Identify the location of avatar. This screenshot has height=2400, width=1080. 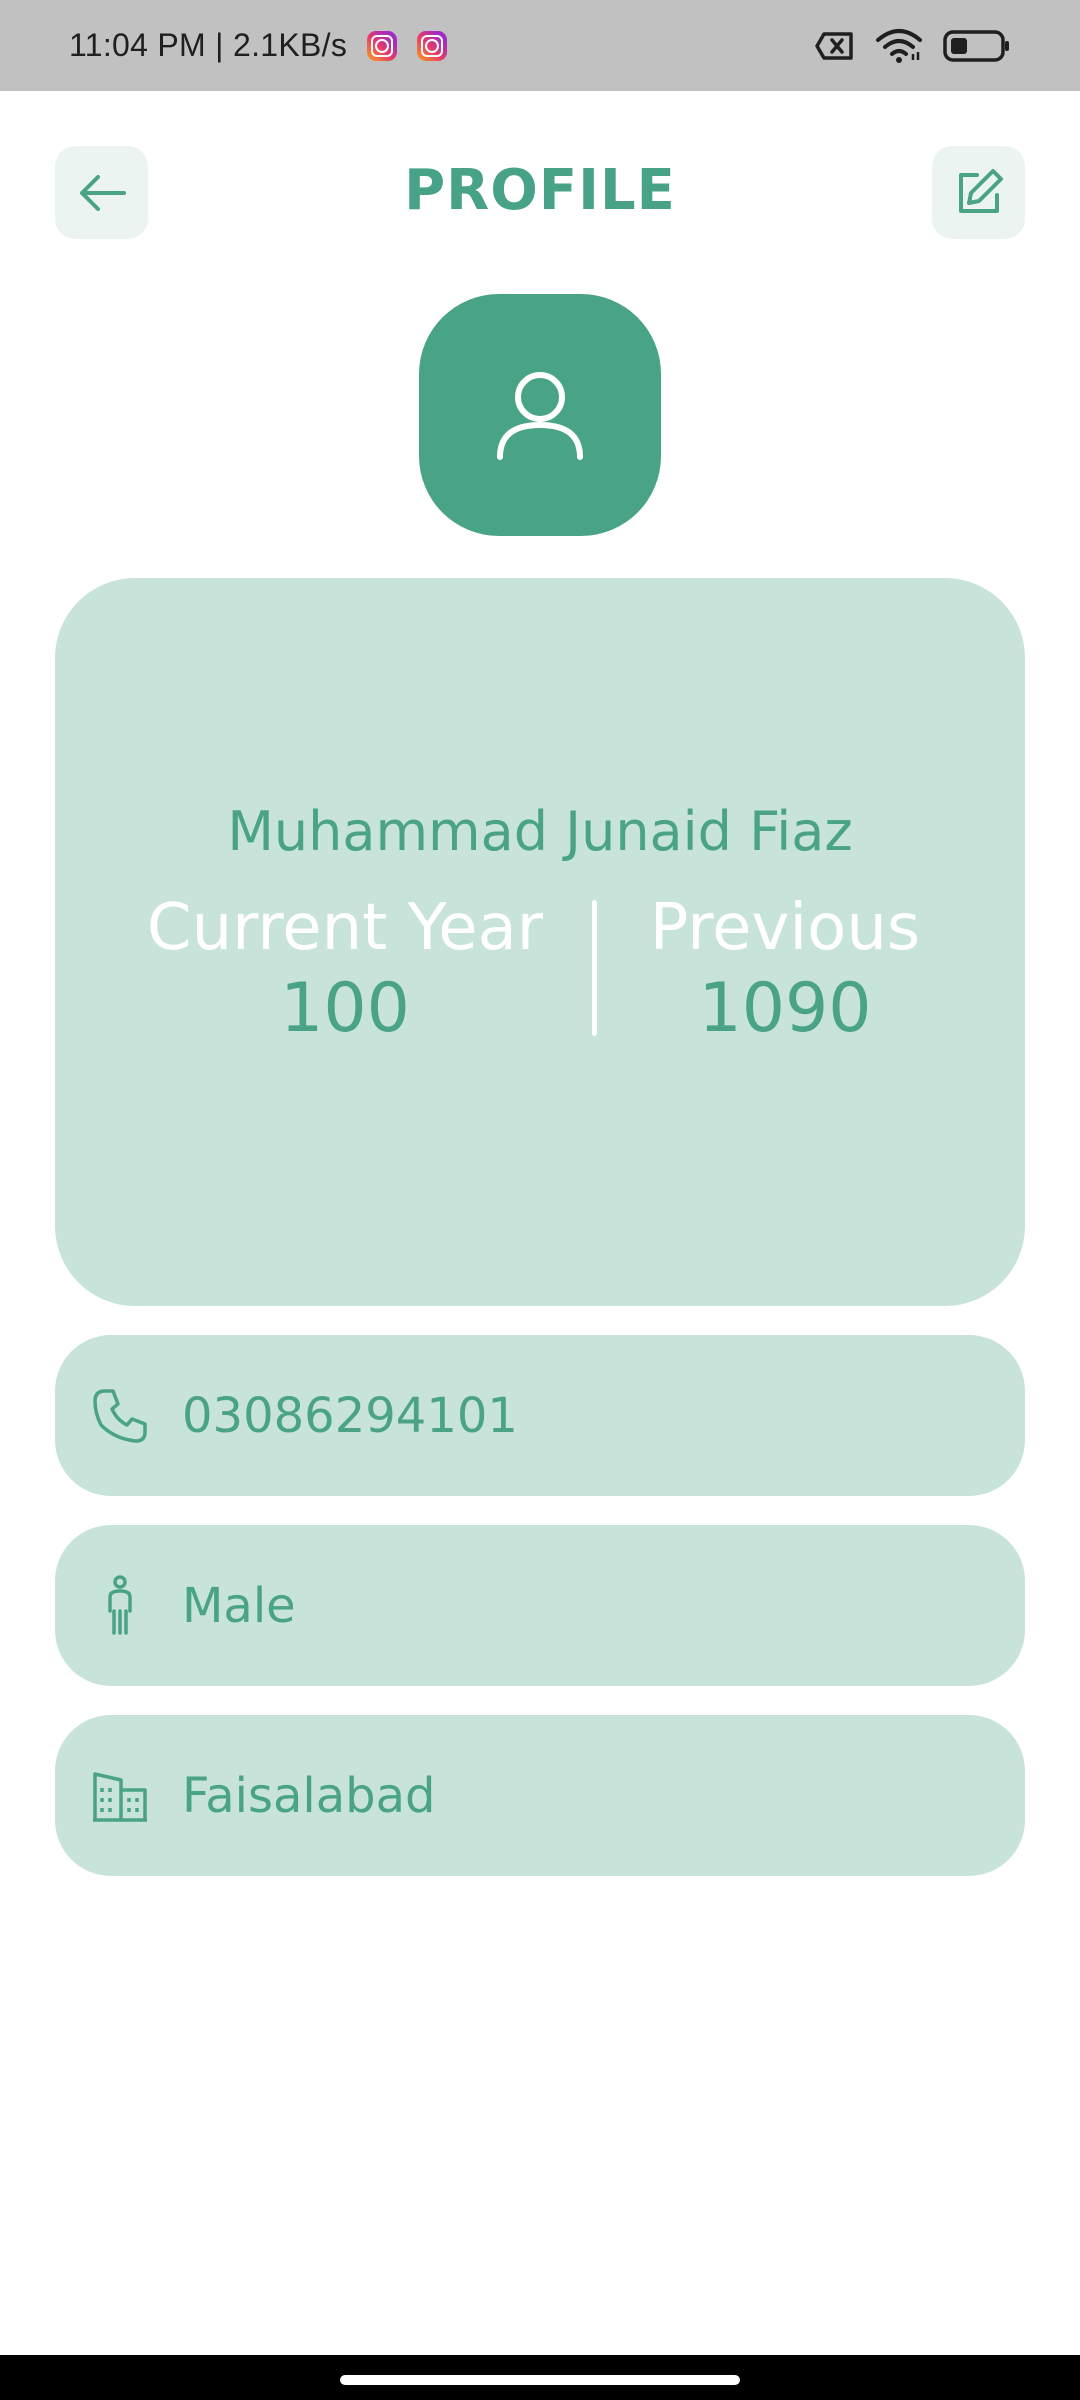
(540, 415).